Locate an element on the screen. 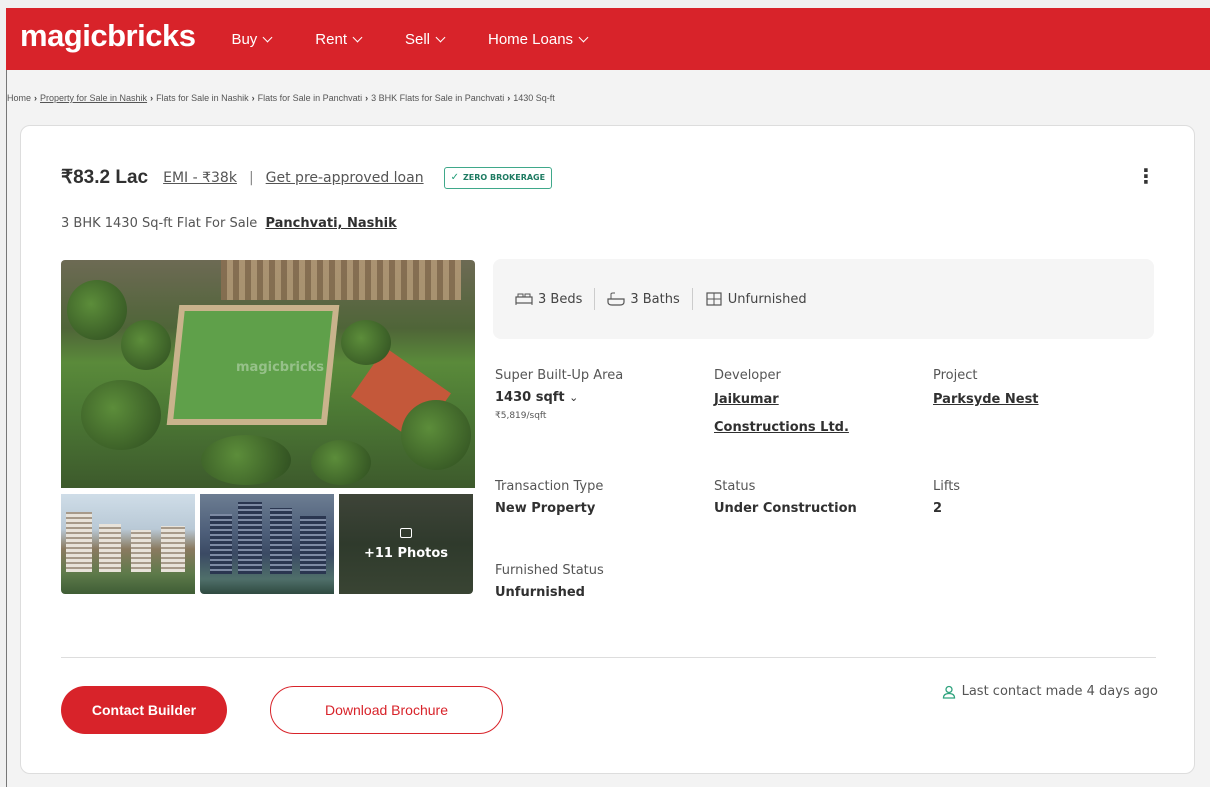  property-price: ₹83.2 Lac is located at coordinates (105, 177).